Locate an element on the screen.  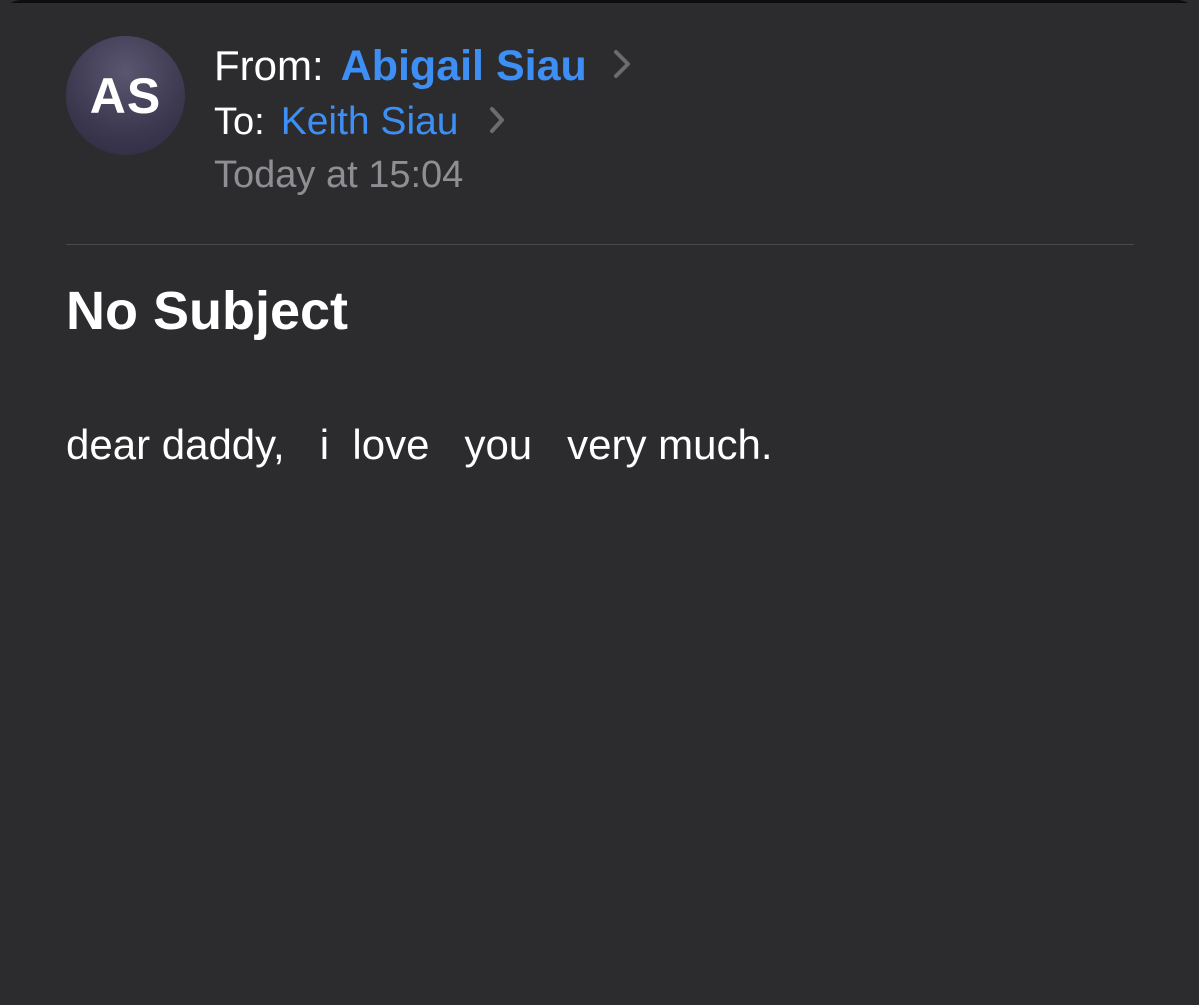
message-body: dear daddy, i love you very much. is located at coordinates (419, 445).